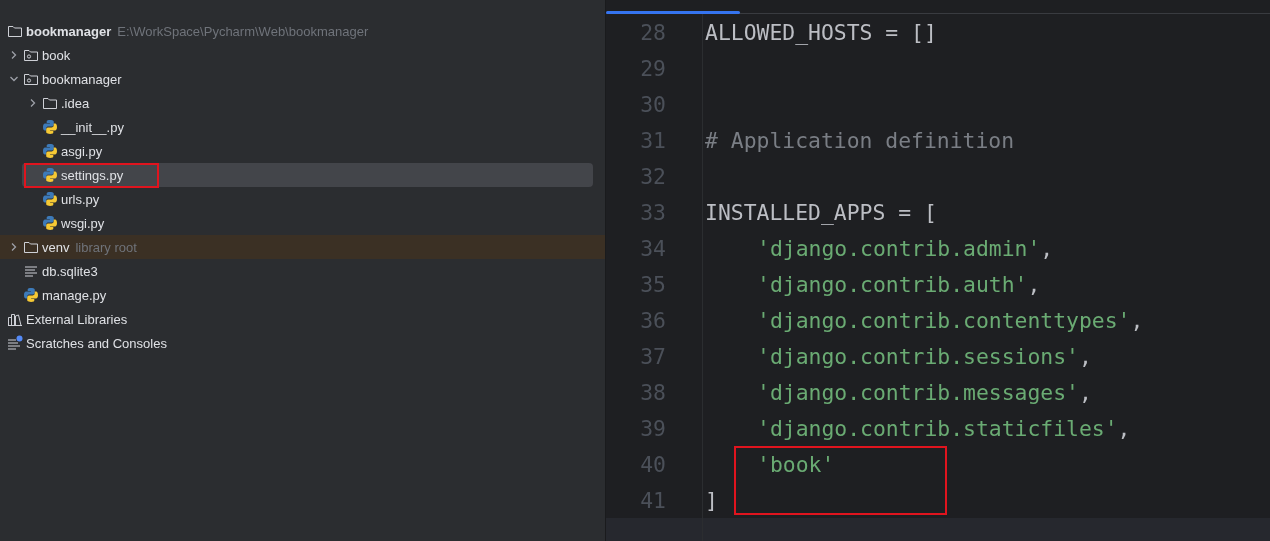 Image resolution: width=1270 pixels, height=541 pixels. Describe the element at coordinates (56, 55) in the screenshot. I see `tree-item: book` at that location.